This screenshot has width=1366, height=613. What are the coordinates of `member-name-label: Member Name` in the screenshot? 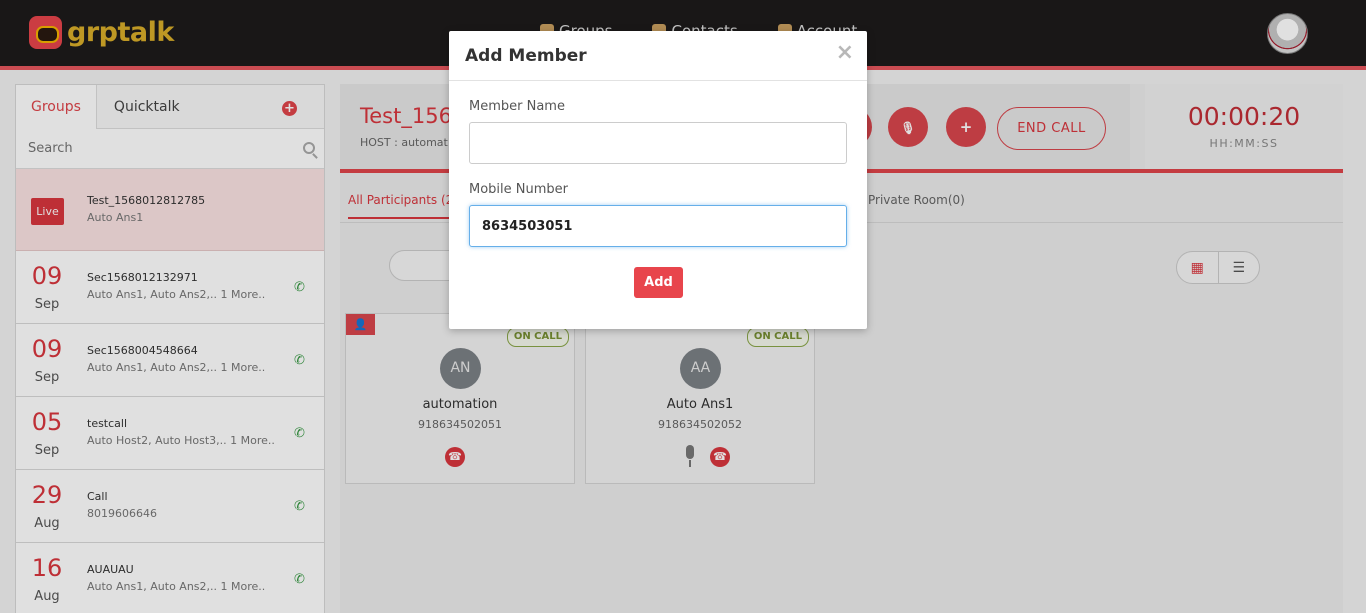 It's located at (517, 106).